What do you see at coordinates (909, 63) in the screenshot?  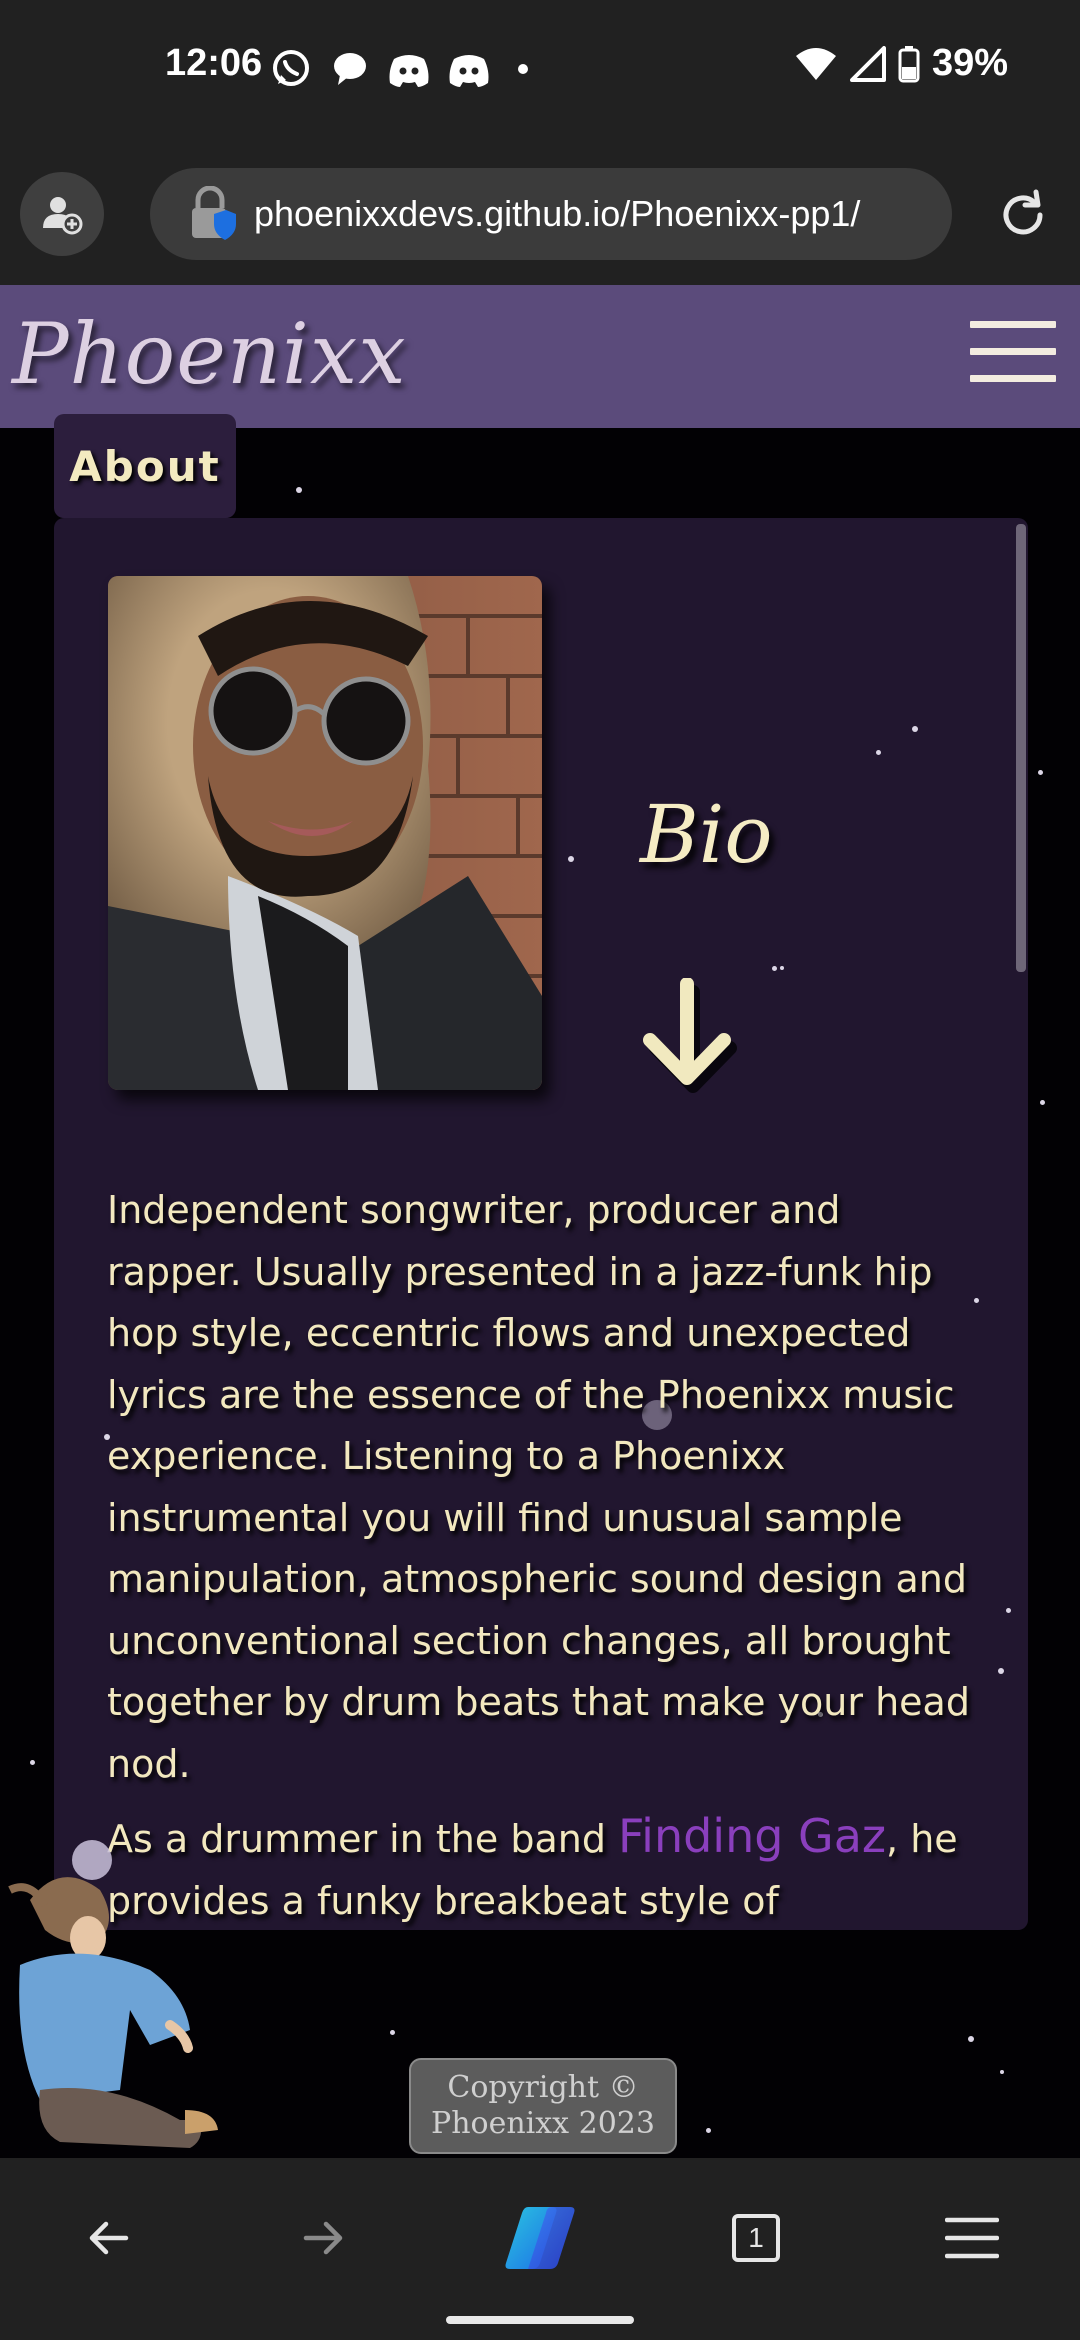 I see `battery-icon` at bounding box center [909, 63].